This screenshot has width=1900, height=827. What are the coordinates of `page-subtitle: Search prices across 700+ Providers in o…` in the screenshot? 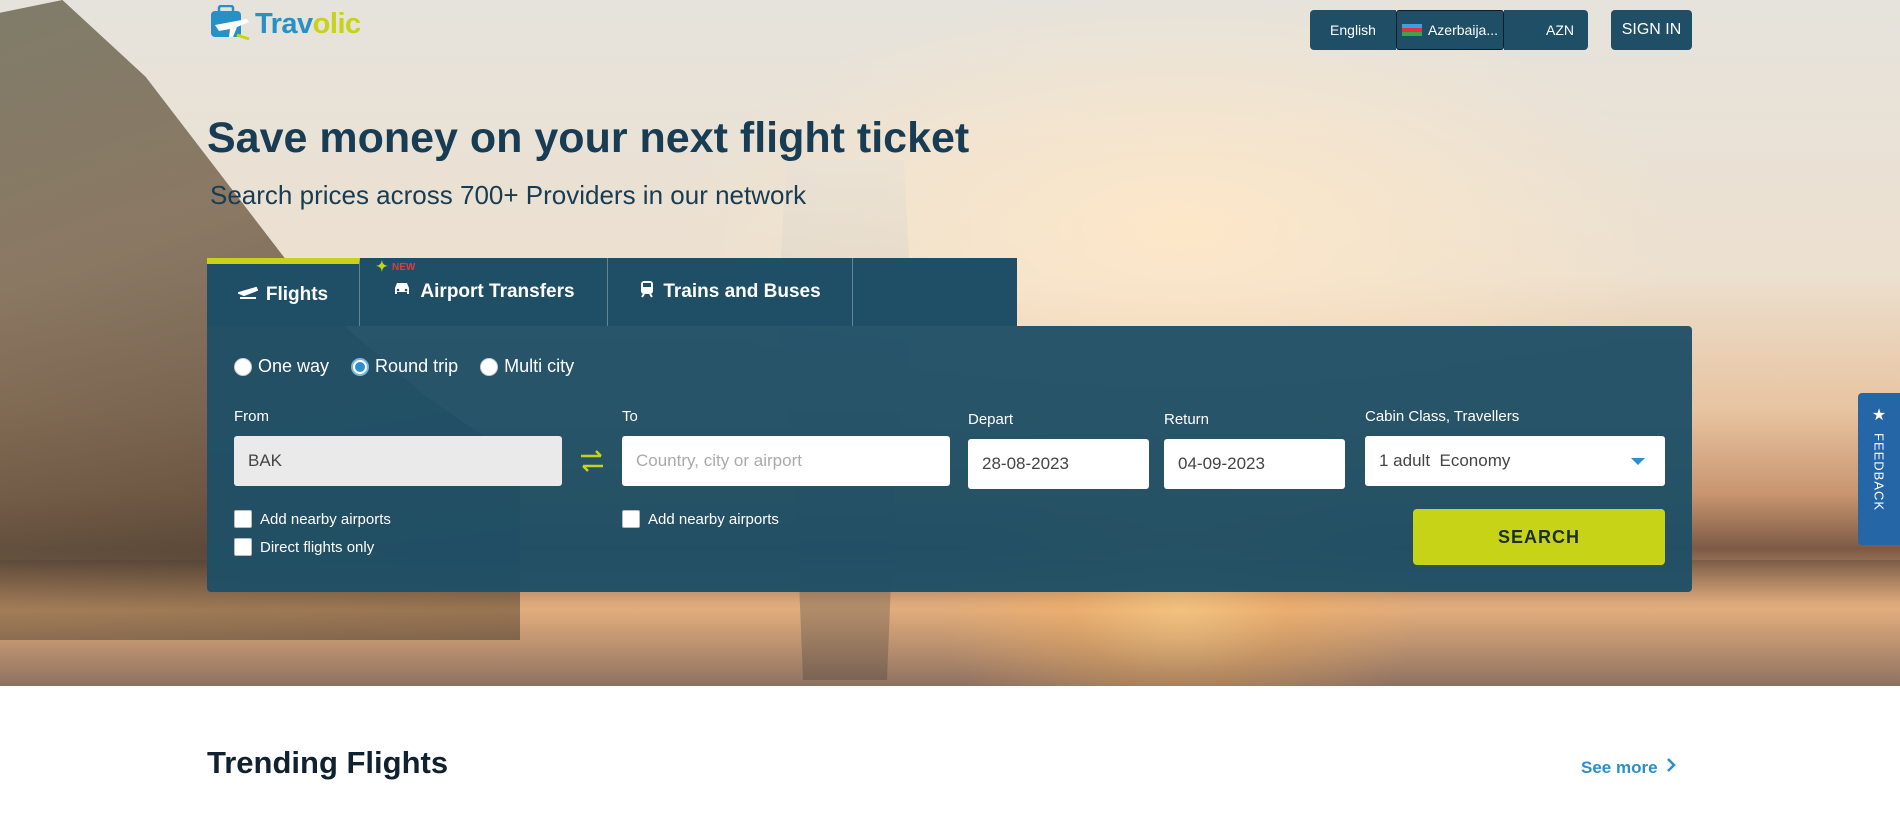 It's located at (508, 195).